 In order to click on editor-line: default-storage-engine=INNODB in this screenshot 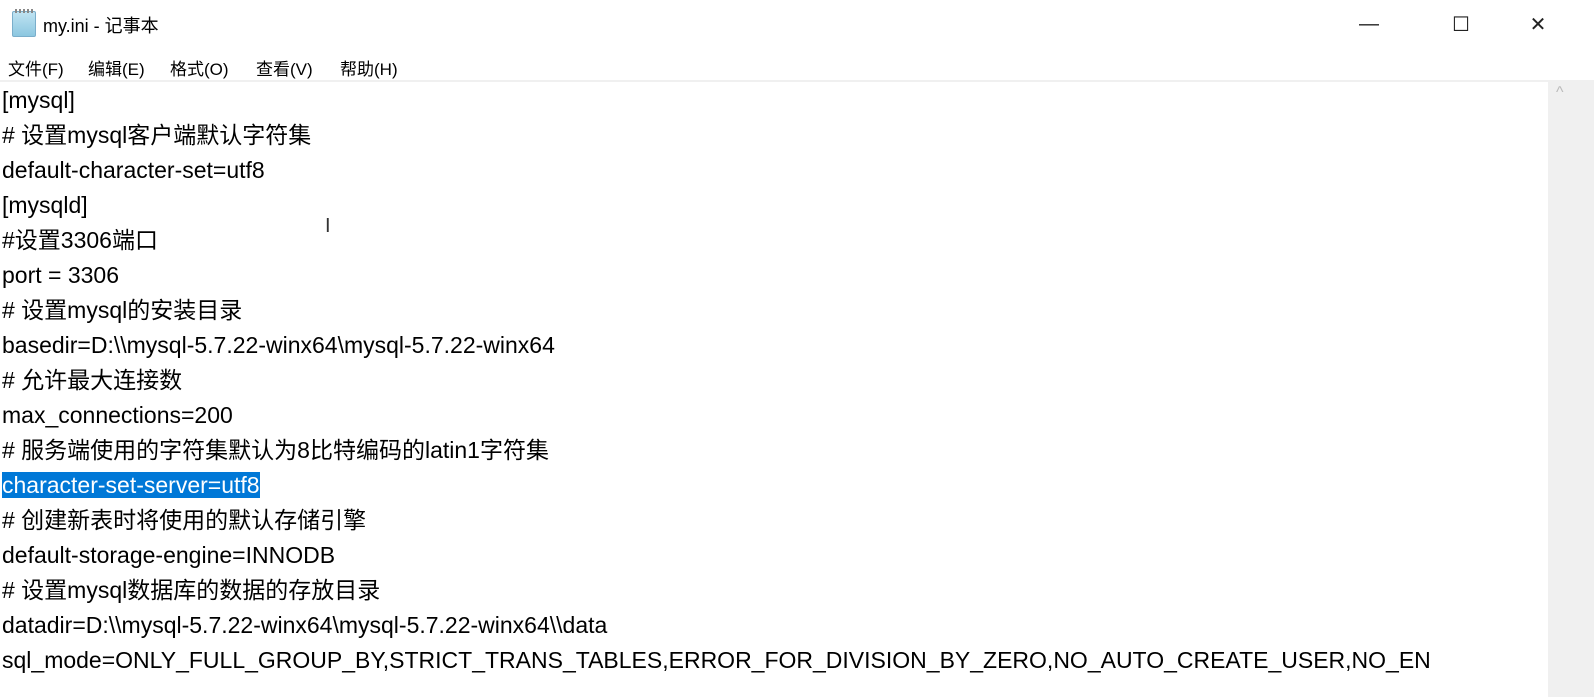, I will do `click(168, 555)`.